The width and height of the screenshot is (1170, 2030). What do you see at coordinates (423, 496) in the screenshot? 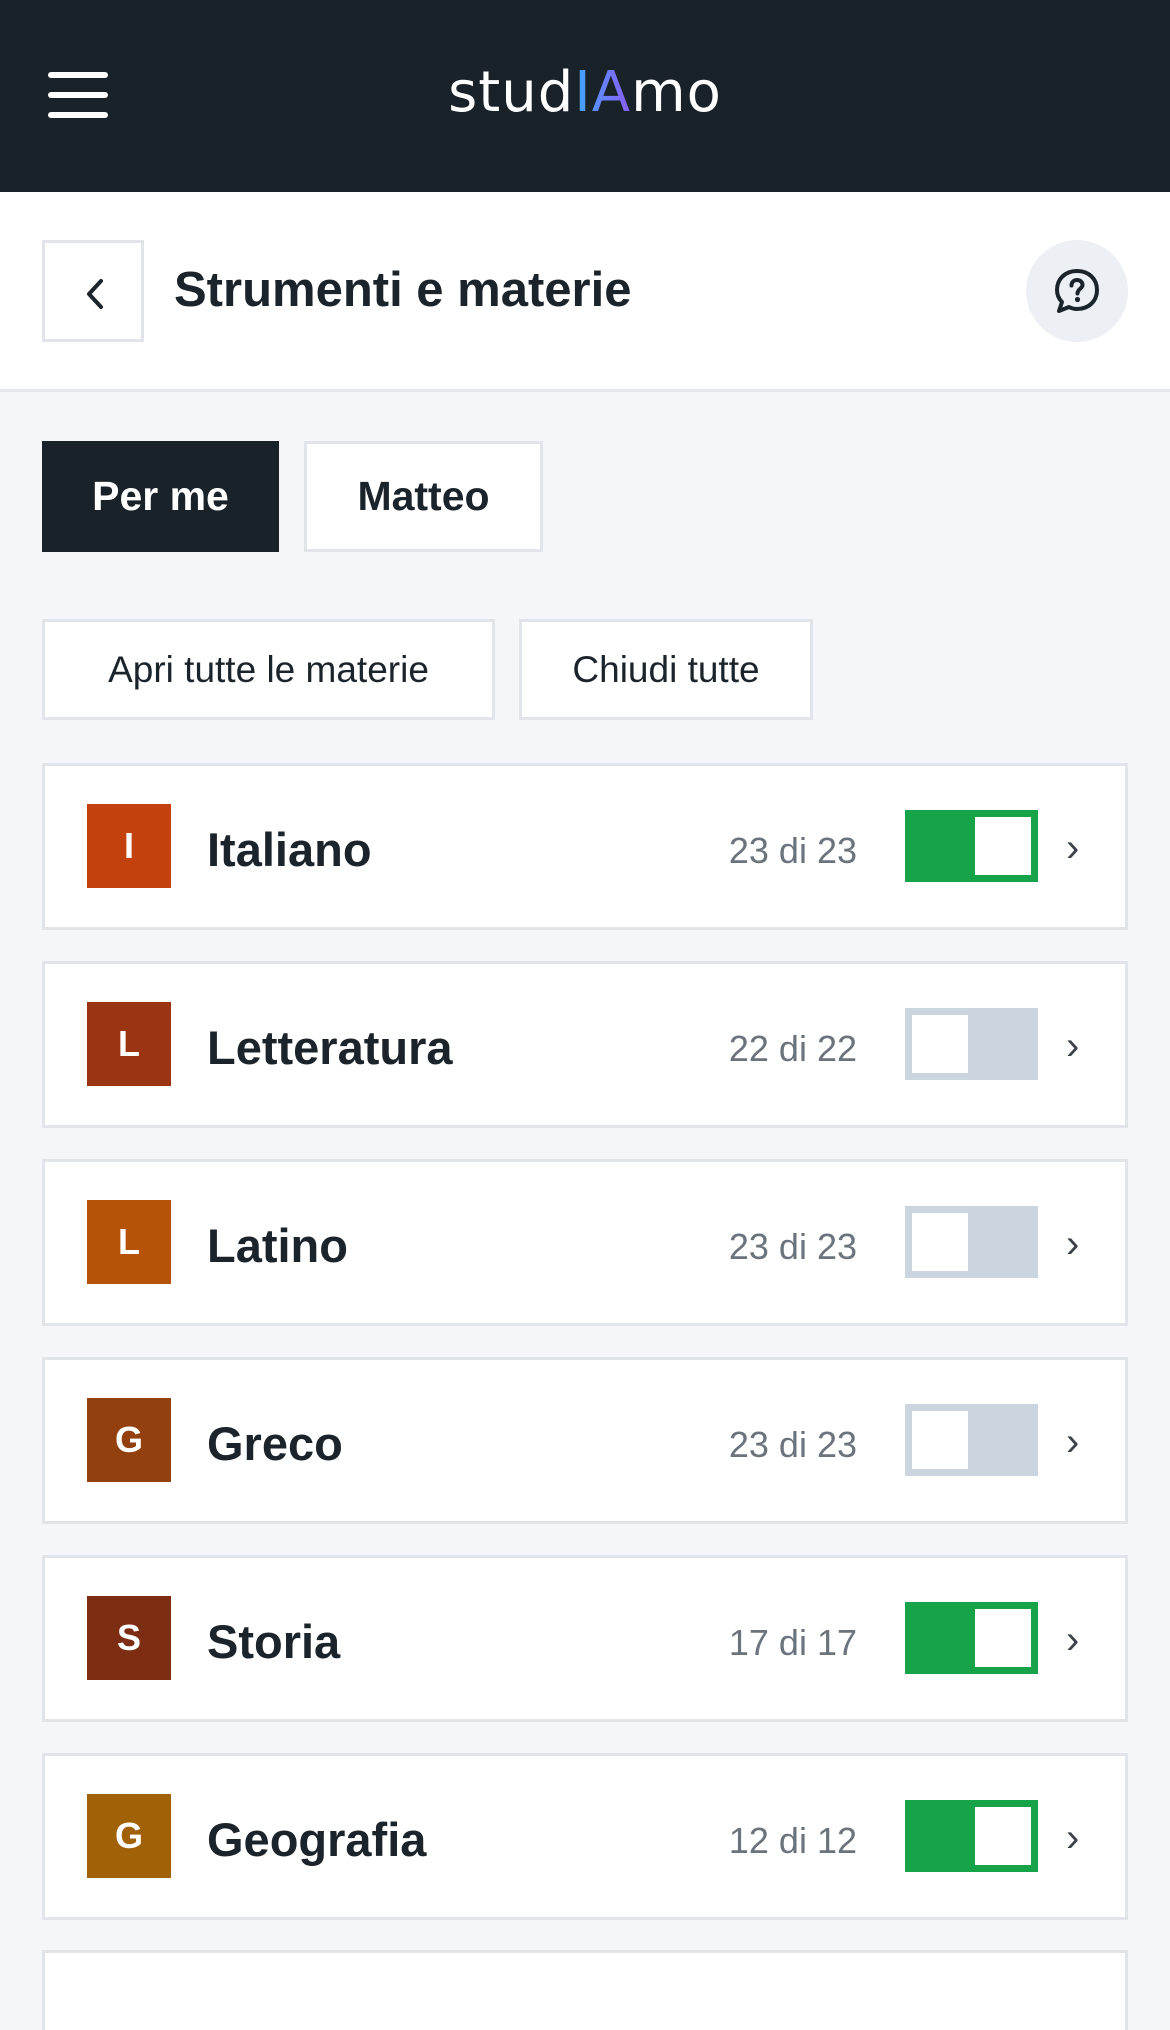
I see `tab-matteo: Matteo` at bounding box center [423, 496].